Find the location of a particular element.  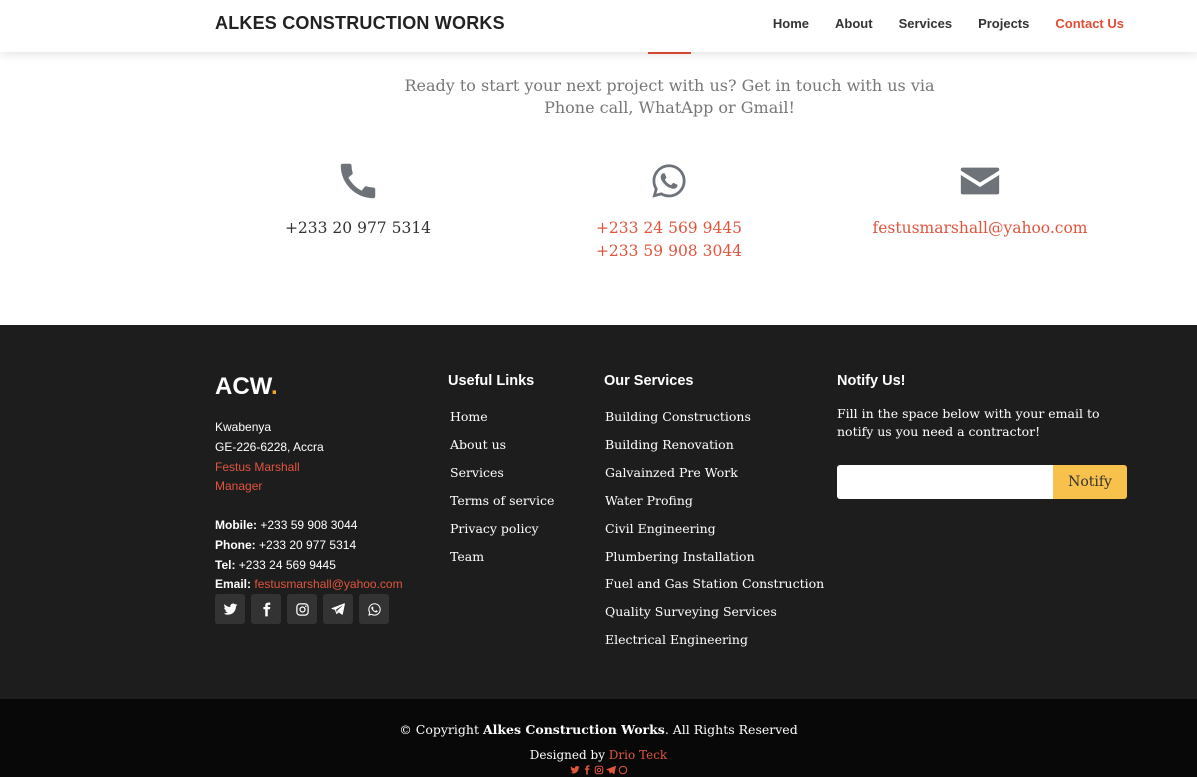

footer-logo: ACW. is located at coordinates (246, 387).